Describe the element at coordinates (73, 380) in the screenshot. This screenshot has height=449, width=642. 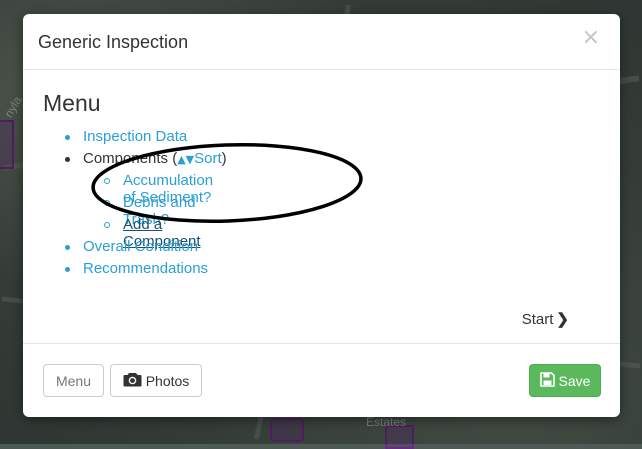
I see `menu-button: Menu` at that location.